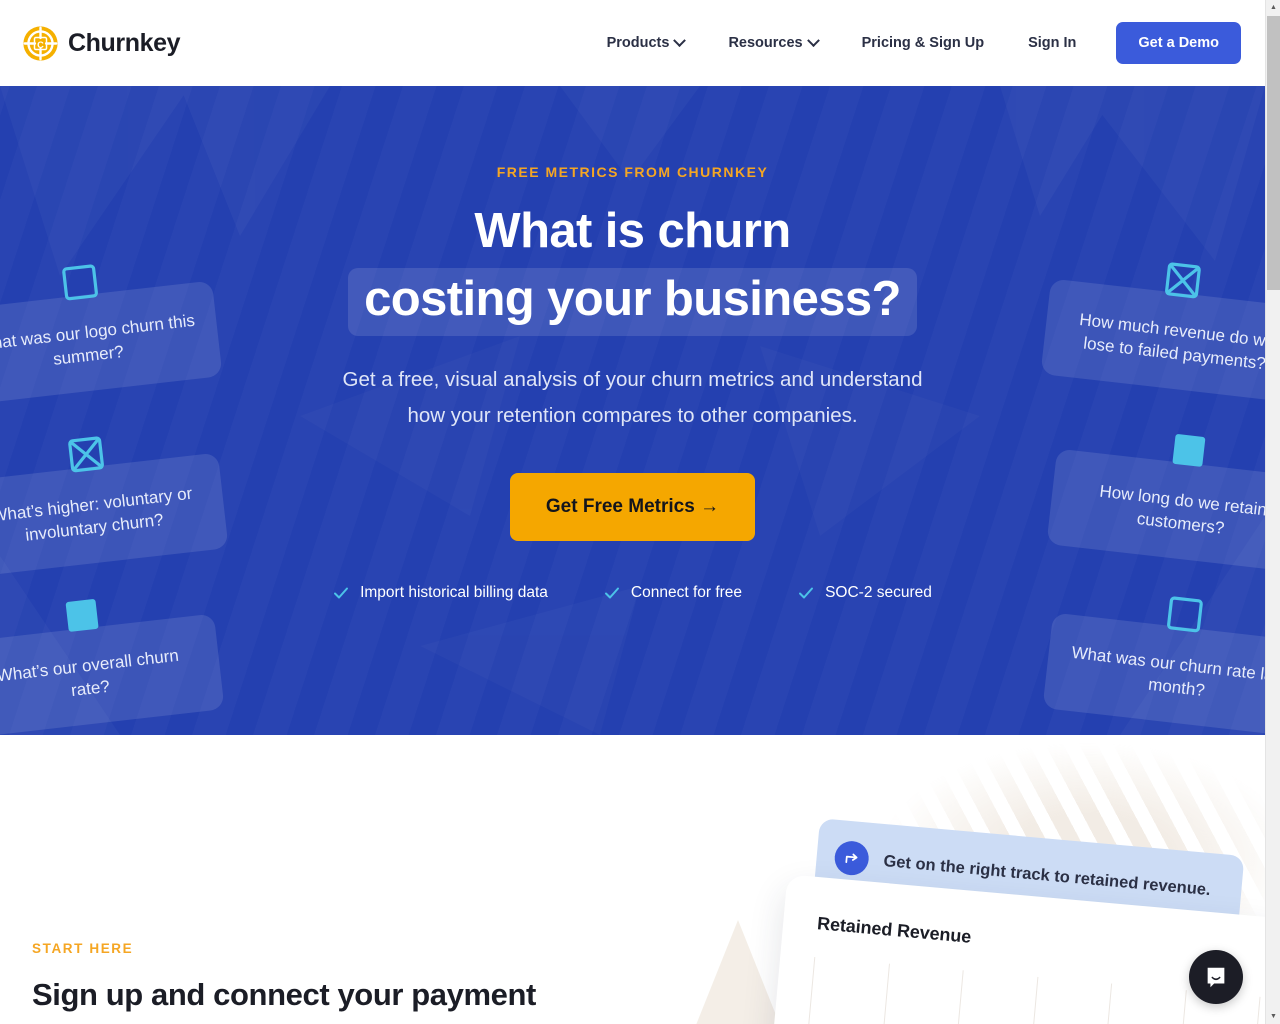 This screenshot has height=1024, width=1280. I want to click on feature-label: Connect for free, so click(686, 592).